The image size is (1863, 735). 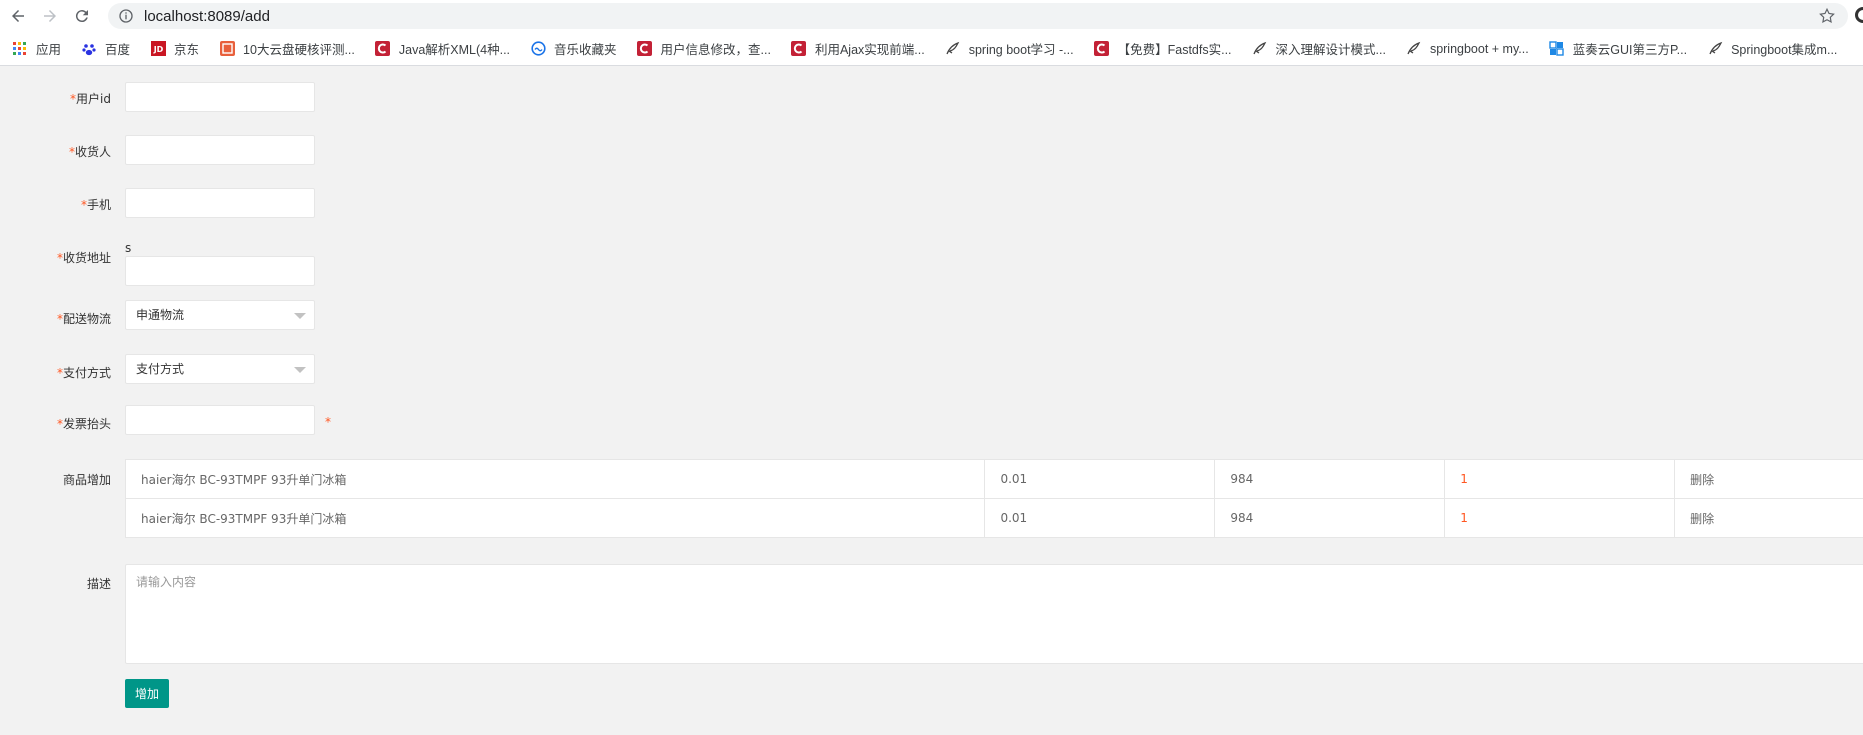 What do you see at coordinates (1557, 49) in the screenshot?
I see `lanzou-icon` at bounding box center [1557, 49].